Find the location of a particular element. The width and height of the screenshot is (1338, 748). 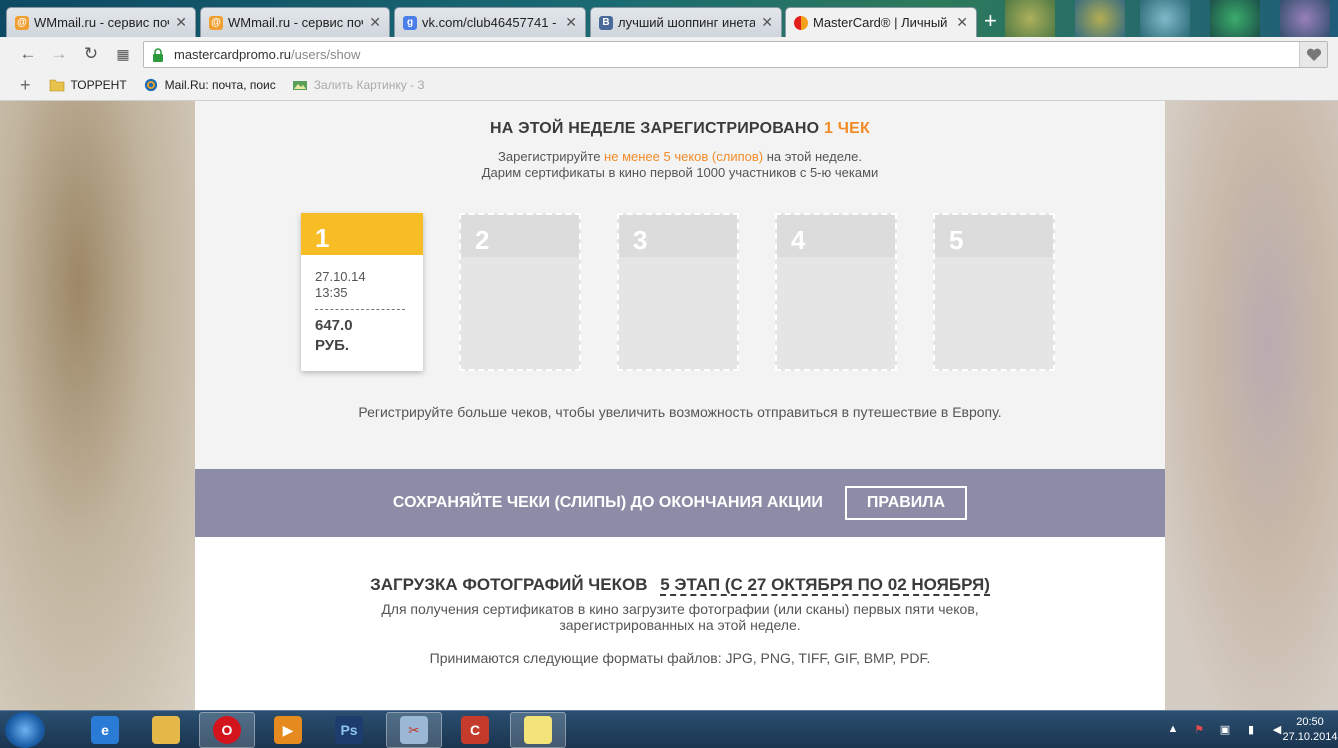

heart-icon is located at coordinates (1313, 54).